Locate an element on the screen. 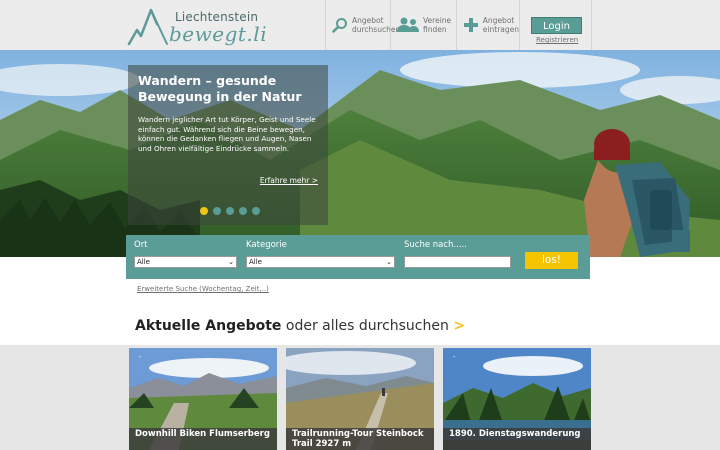 The width and height of the screenshot is (720, 450). login-area: Login Registrieren is located at coordinates (556, 25).